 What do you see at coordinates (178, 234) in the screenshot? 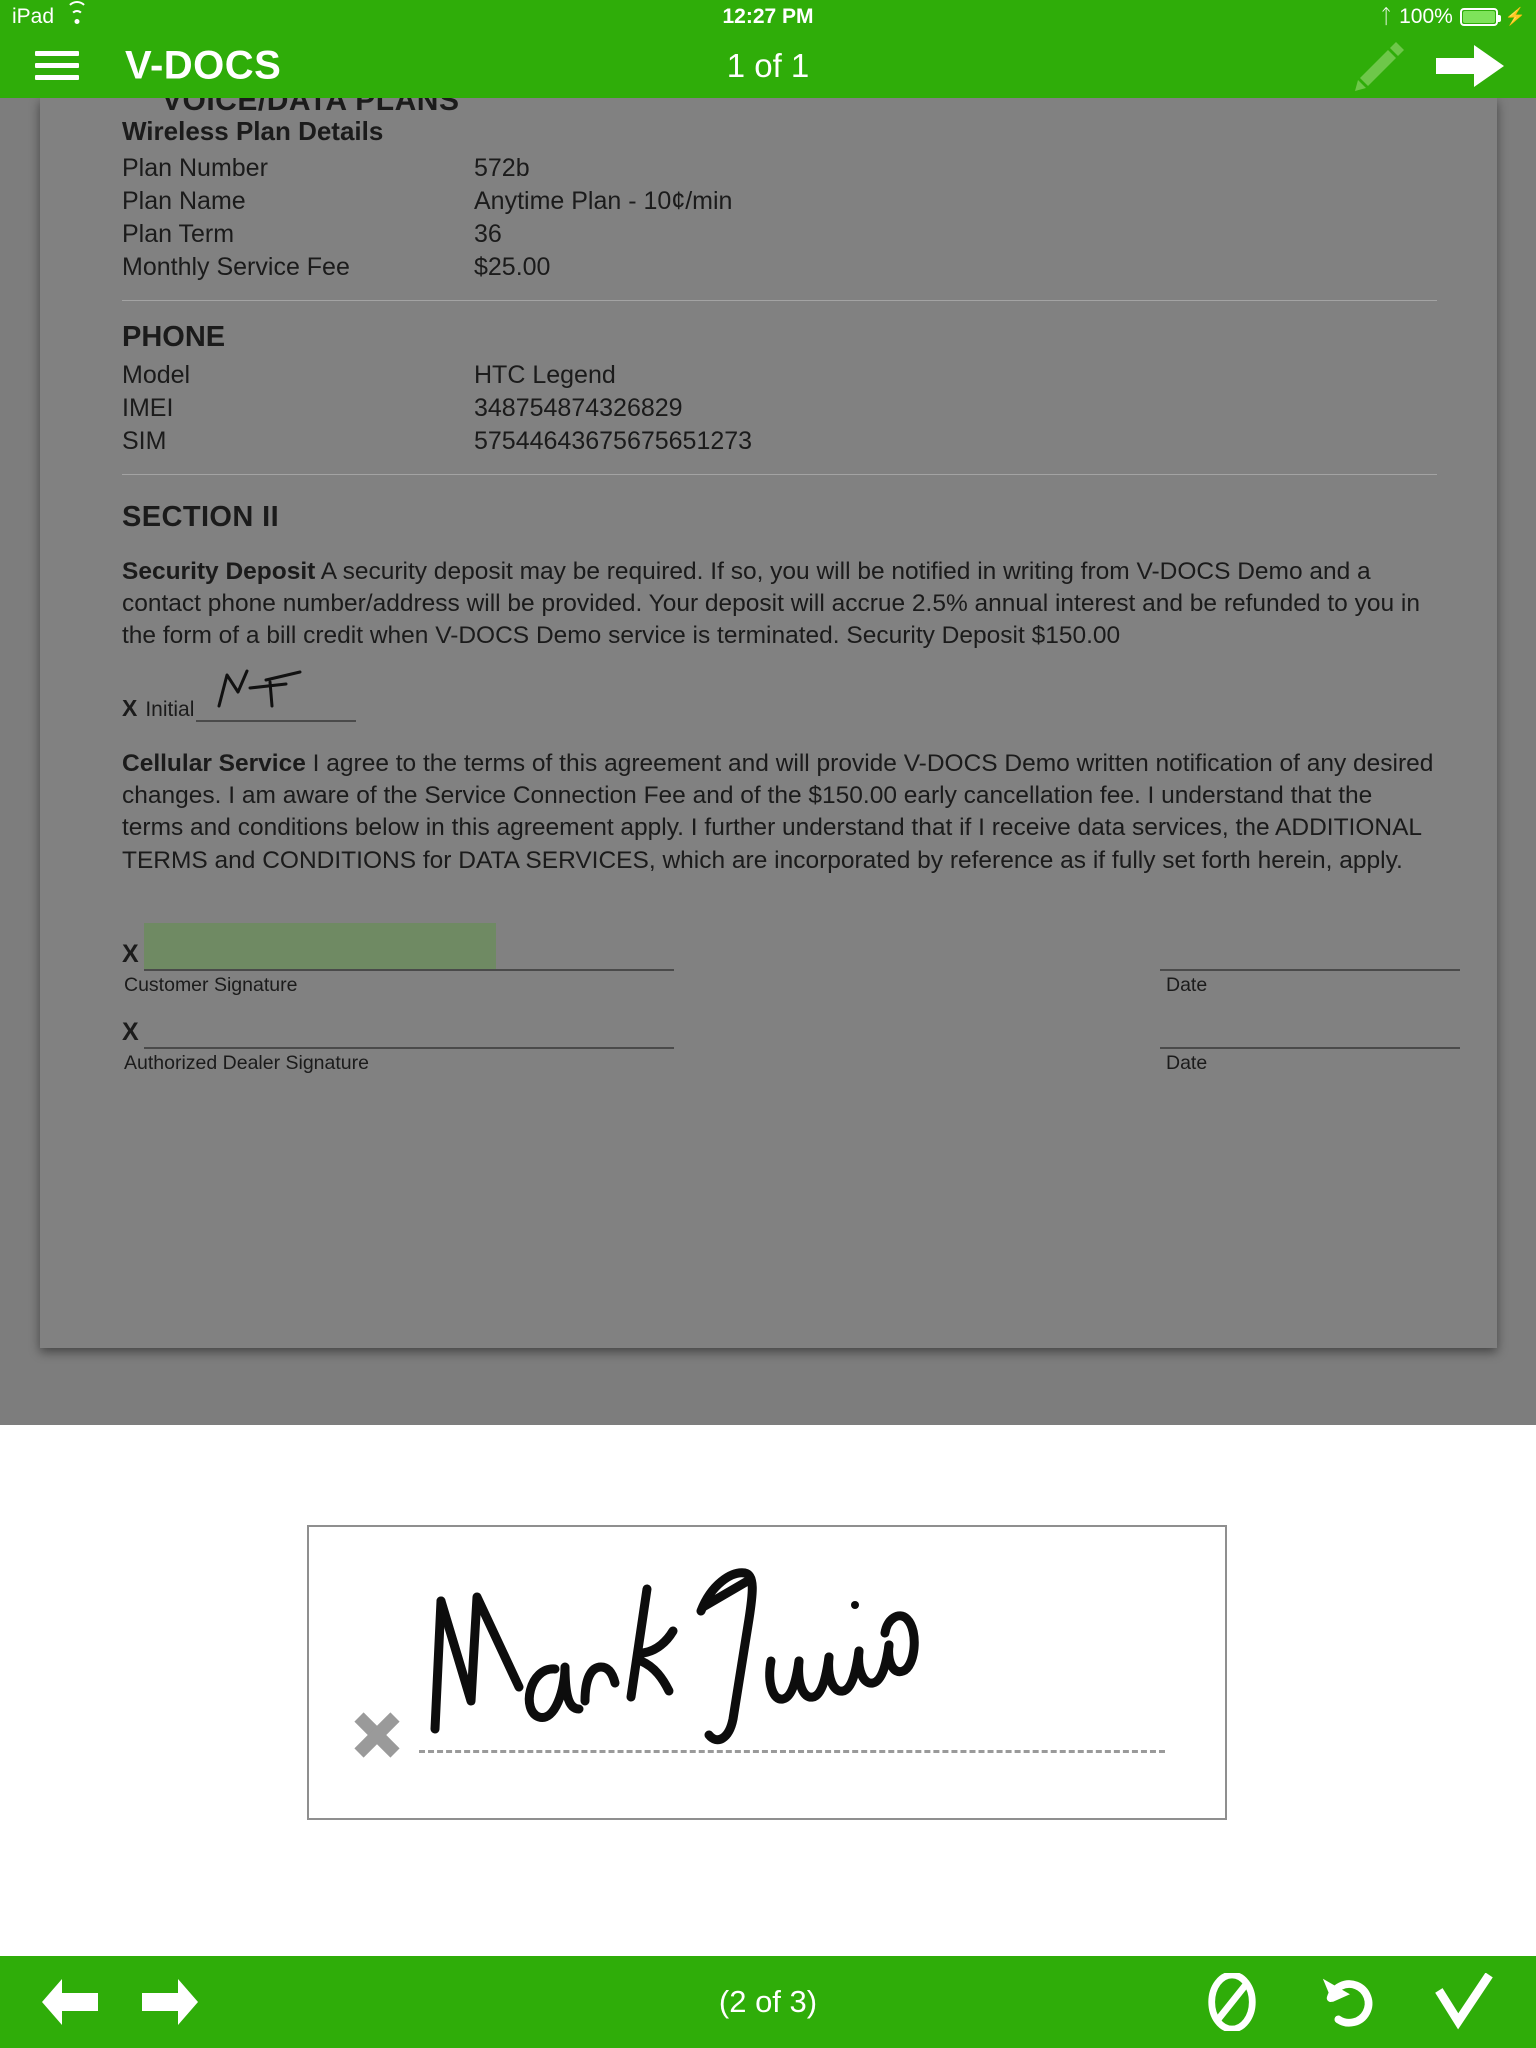
I see `field-label: Plan Term` at bounding box center [178, 234].